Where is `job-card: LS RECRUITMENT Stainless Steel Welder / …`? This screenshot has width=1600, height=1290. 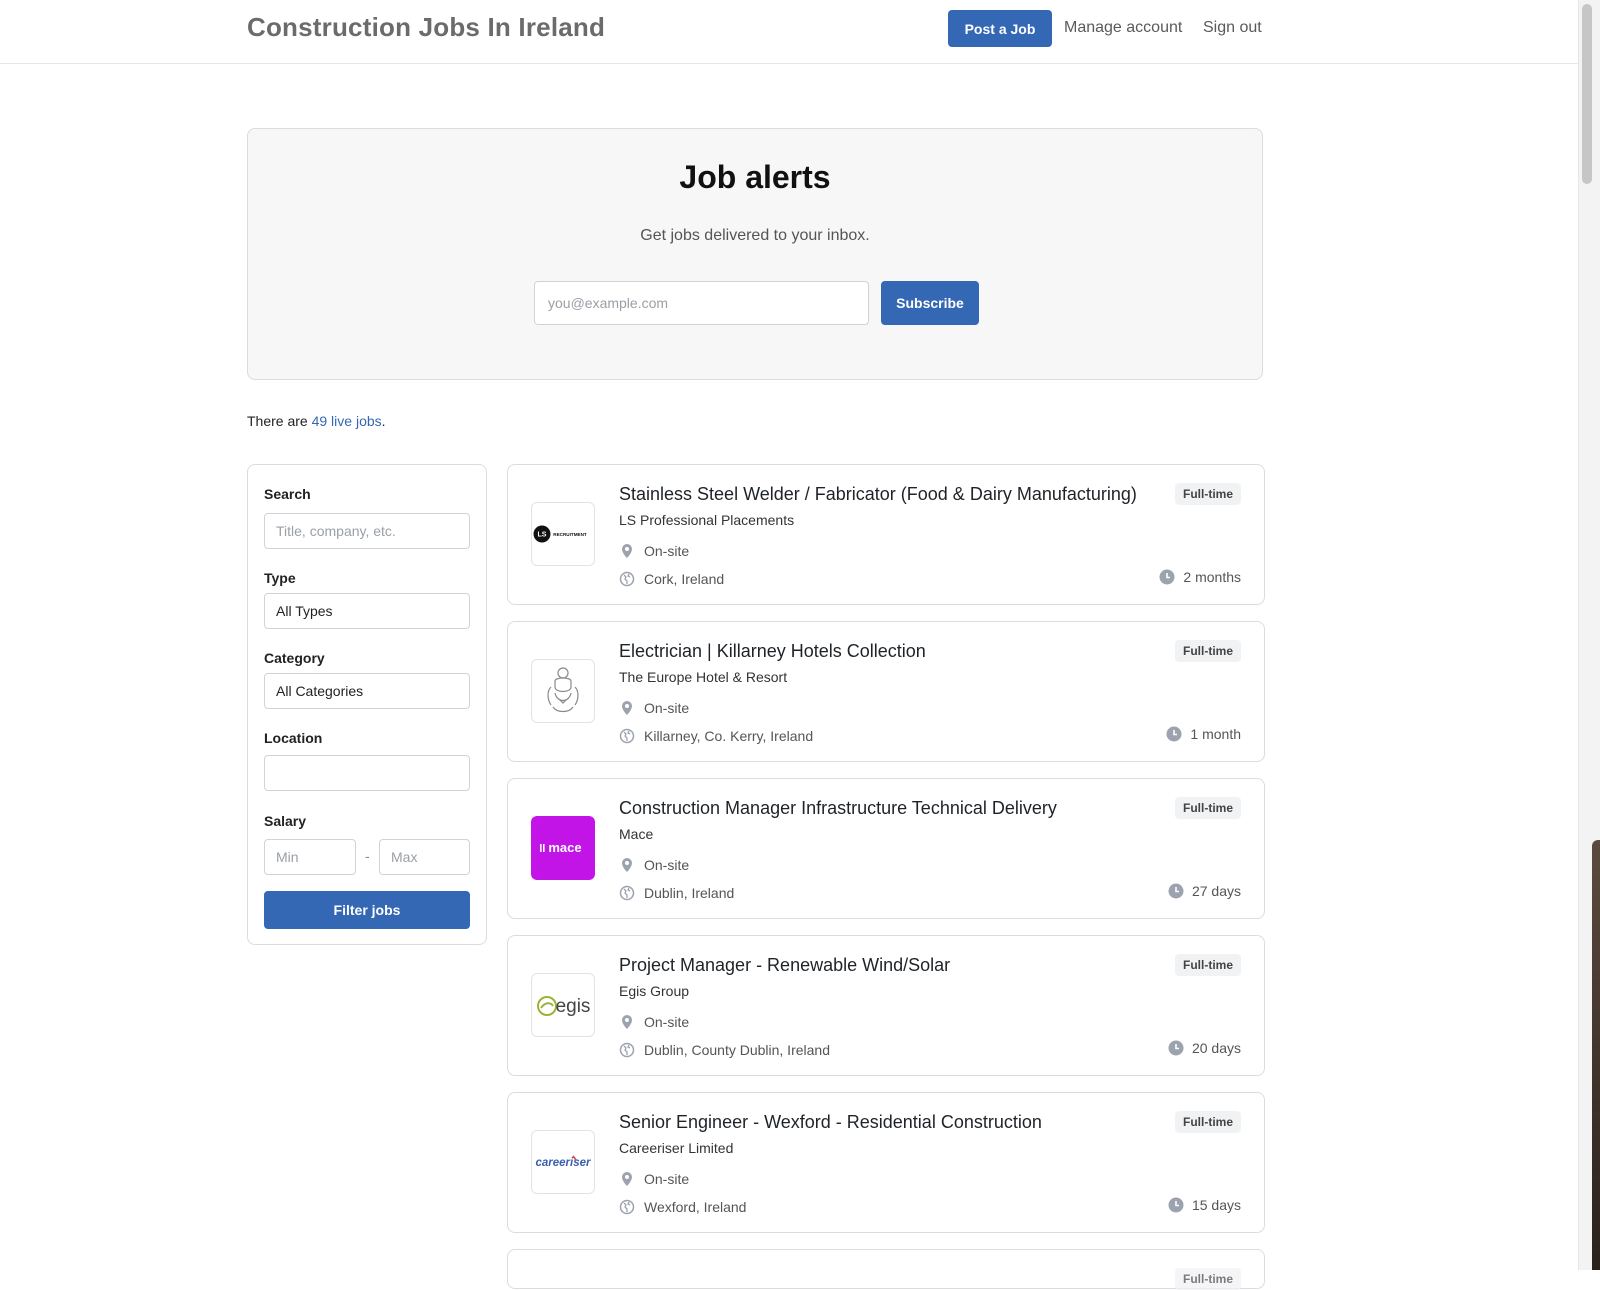
job-card: LS RECRUITMENT Stainless Steel Welder / … is located at coordinates (886, 534).